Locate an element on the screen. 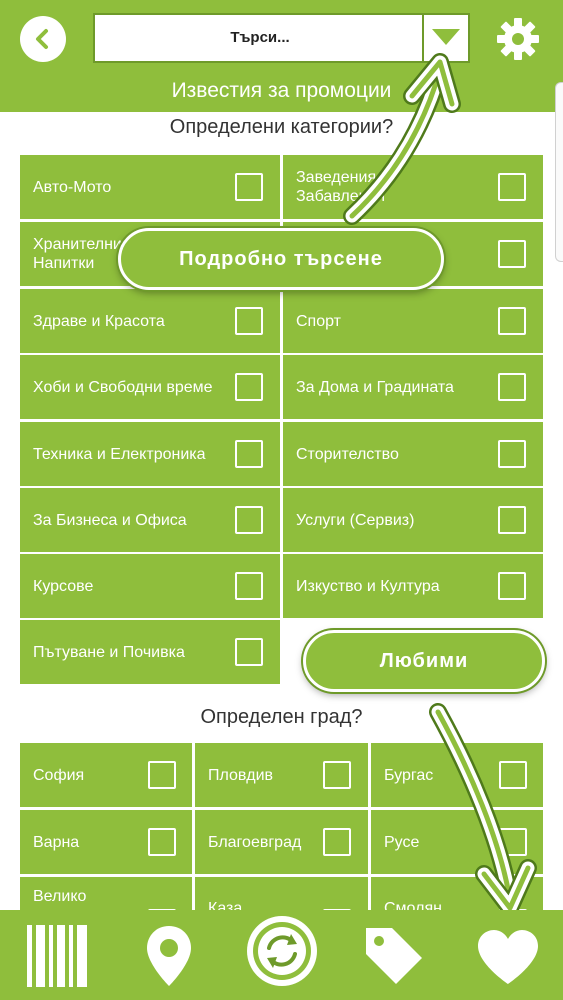  category-label: Сторителство is located at coordinates (347, 454).